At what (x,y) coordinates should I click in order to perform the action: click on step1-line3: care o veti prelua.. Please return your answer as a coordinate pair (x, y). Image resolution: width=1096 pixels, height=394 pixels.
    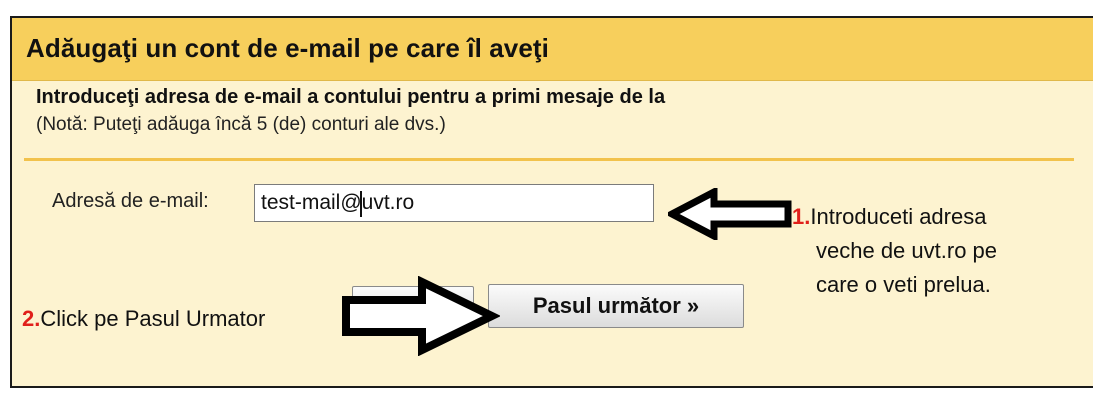
    Looking at the image, I should click on (903, 284).